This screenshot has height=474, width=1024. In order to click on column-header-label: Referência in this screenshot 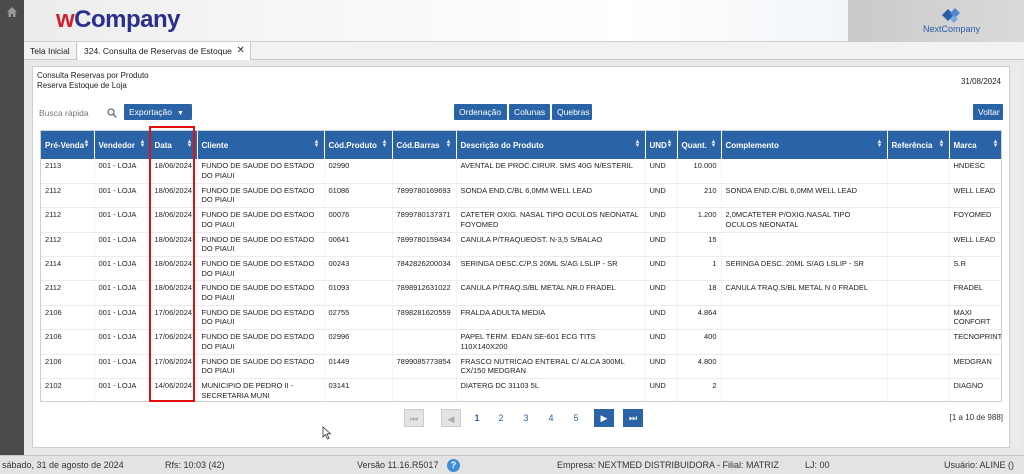, I will do `click(912, 145)`.